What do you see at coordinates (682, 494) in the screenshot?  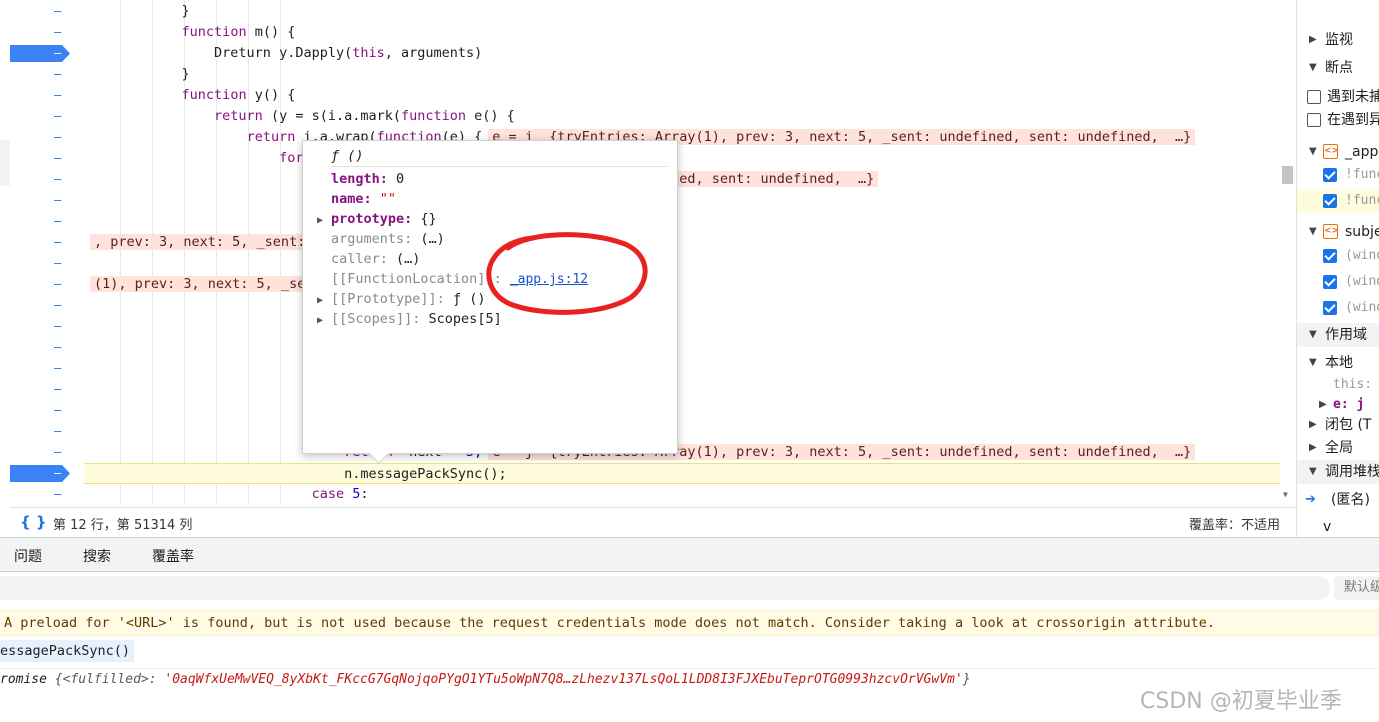 I see `code-line: case 5:` at bounding box center [682, 494].